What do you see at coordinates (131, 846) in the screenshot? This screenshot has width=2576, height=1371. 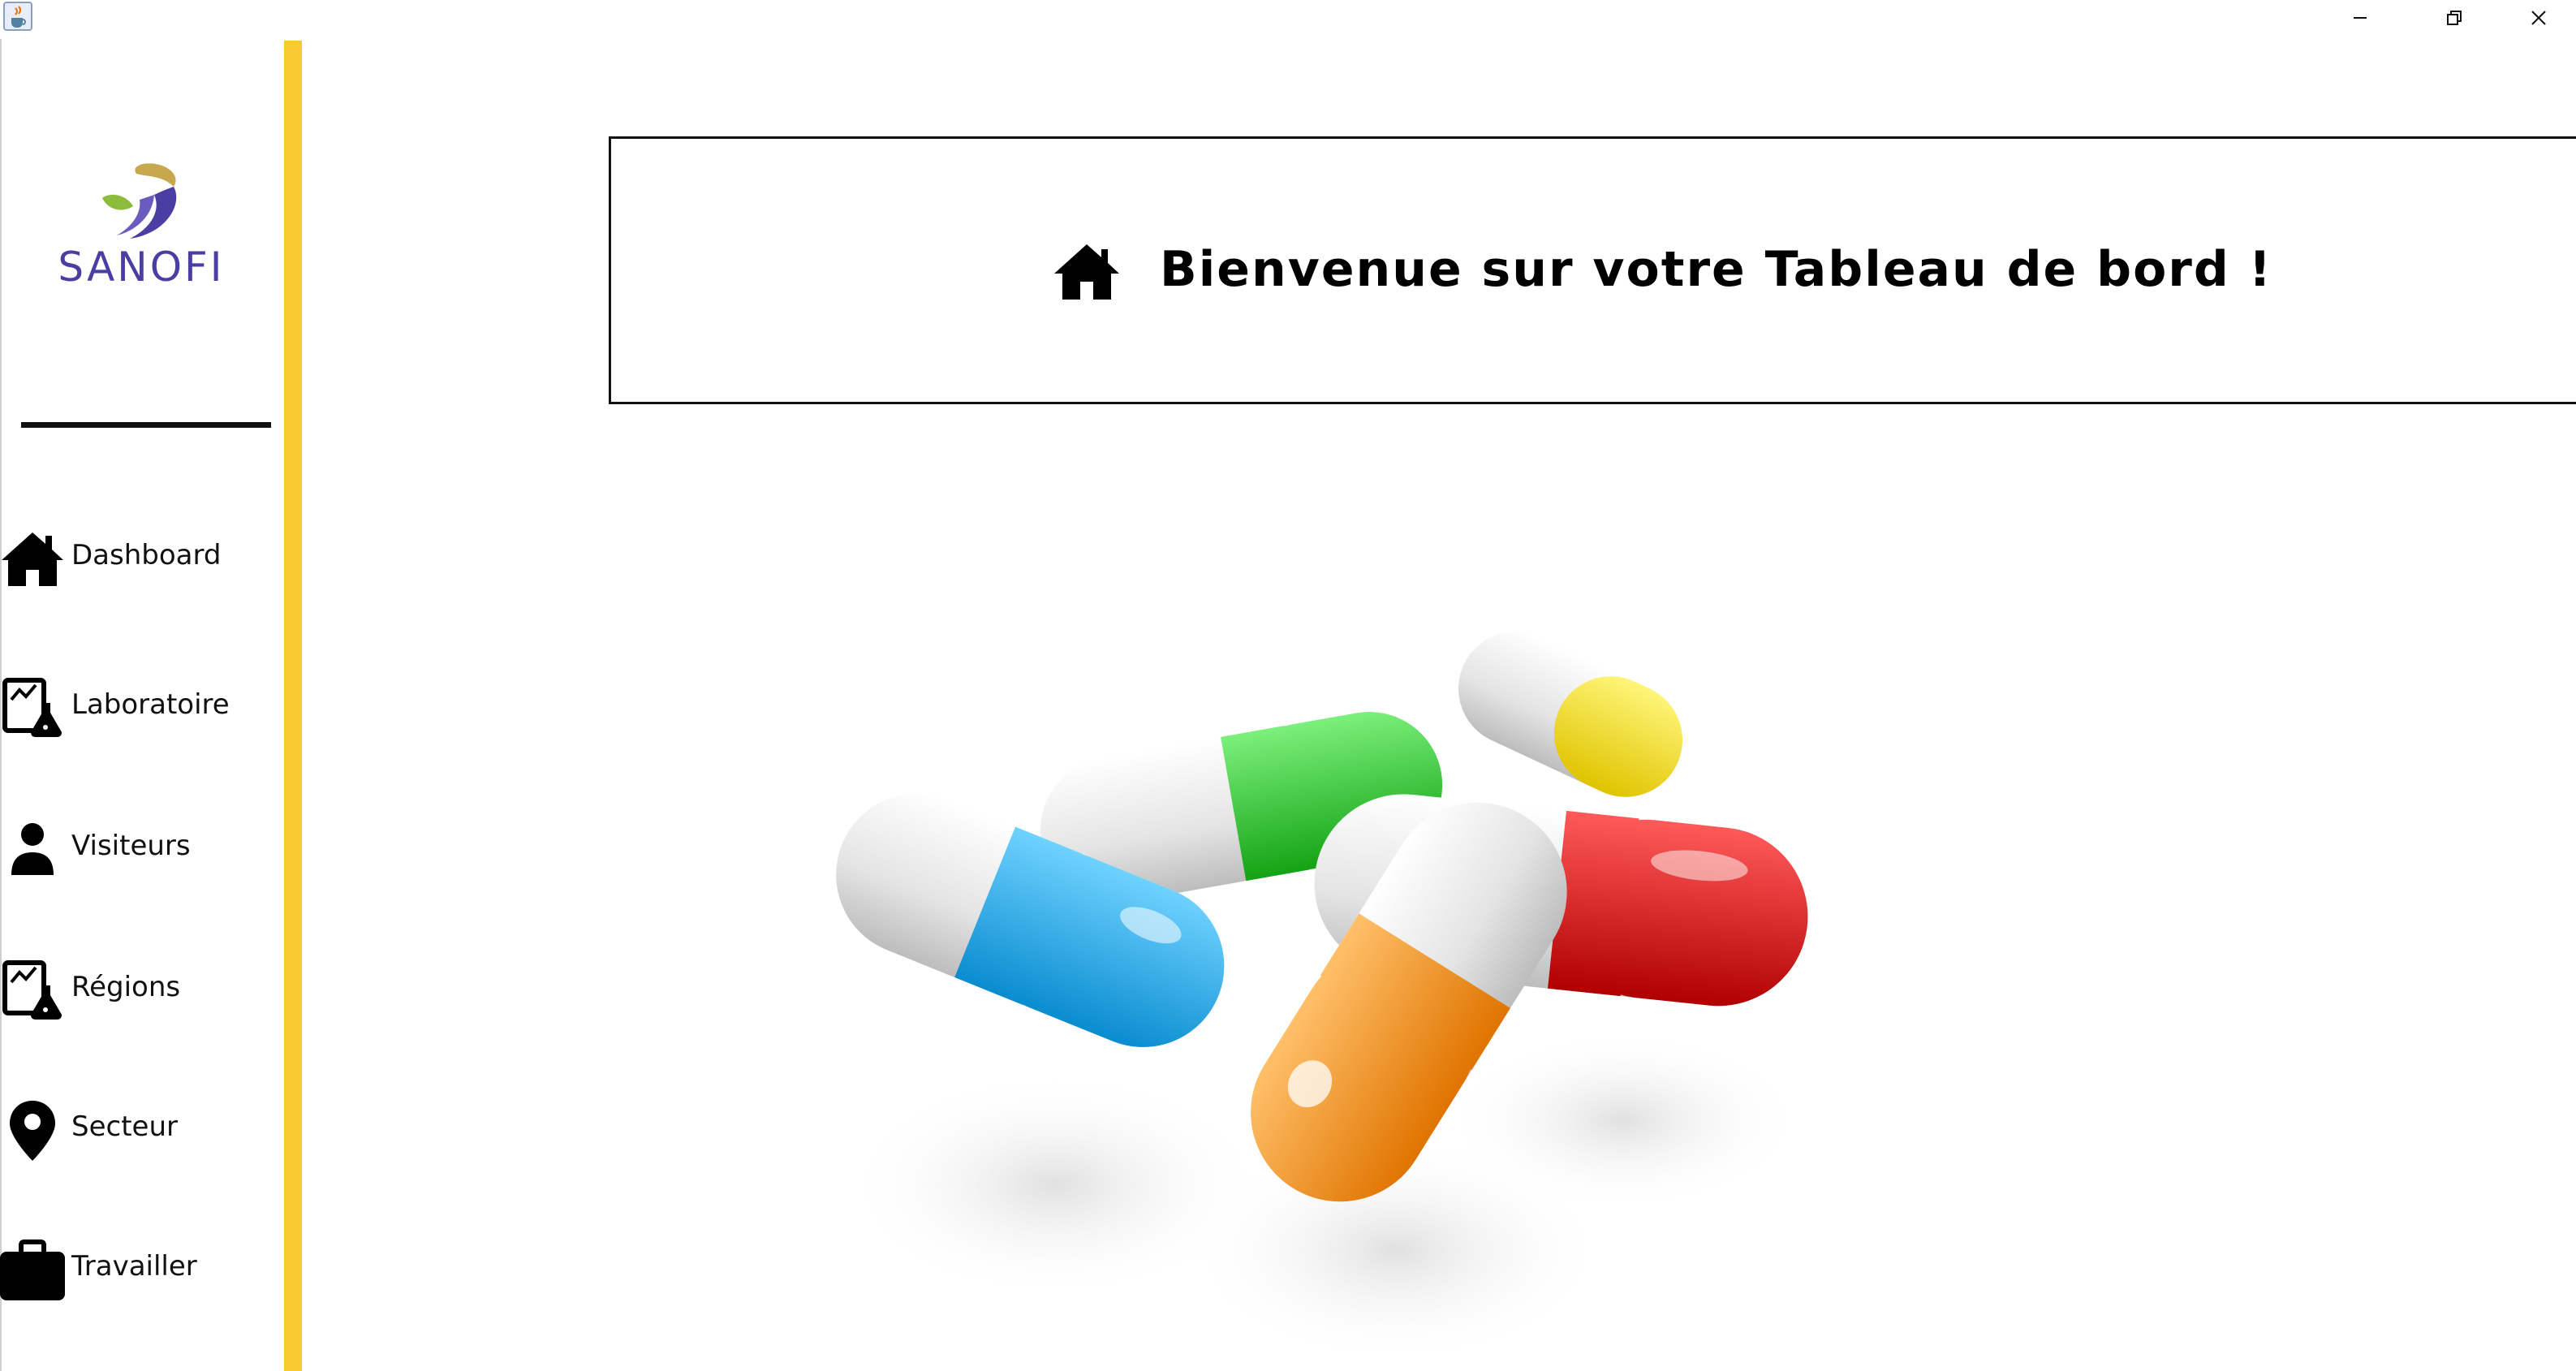 I see `sidebar-item-label: Visiteurs` at bounding box center [131, 846].